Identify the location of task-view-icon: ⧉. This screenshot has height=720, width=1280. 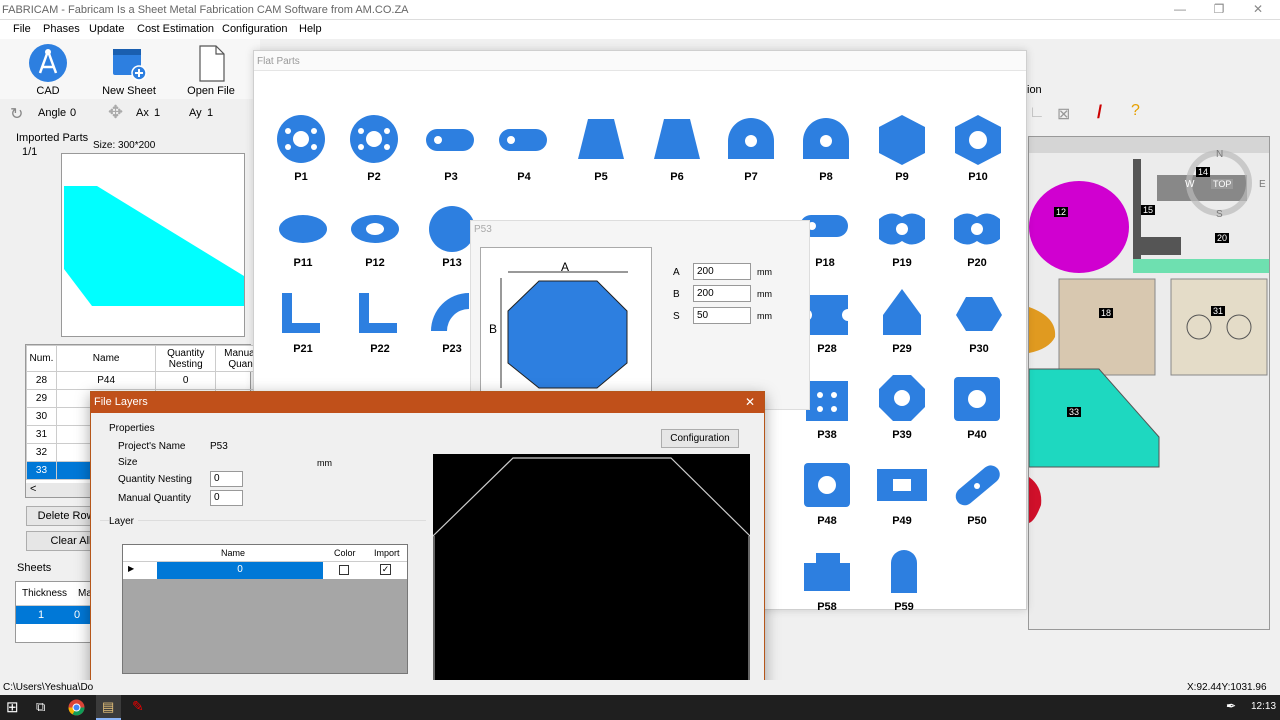
(40, 707).